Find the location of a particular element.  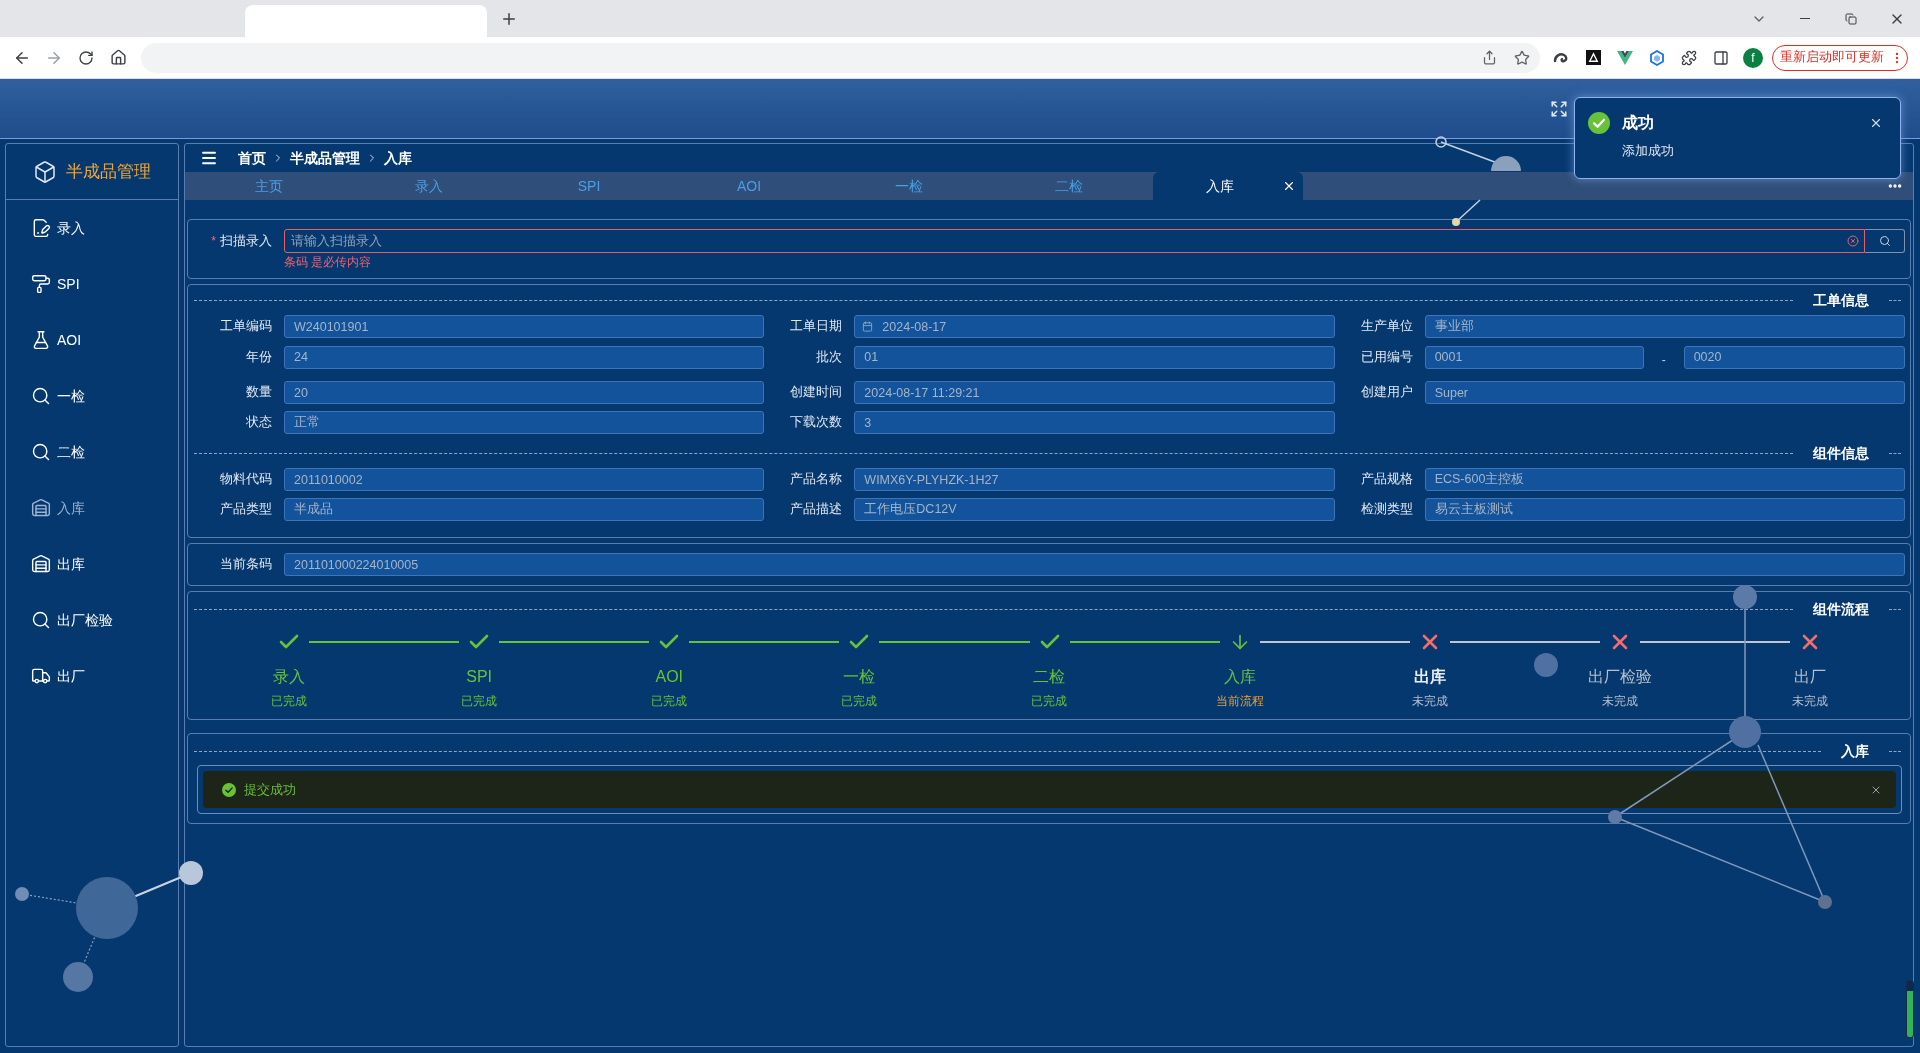

search-button is located at coordinates (1885, 241).